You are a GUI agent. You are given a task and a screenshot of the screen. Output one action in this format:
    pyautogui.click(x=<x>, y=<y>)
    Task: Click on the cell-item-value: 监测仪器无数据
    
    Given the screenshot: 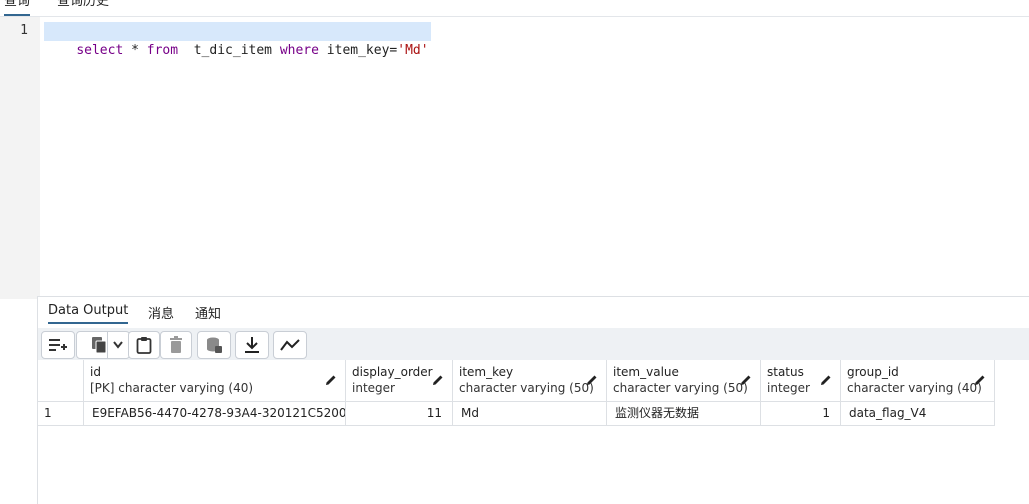 What is the action you would take?
    pyautogui.click(x=684, y=414)
    